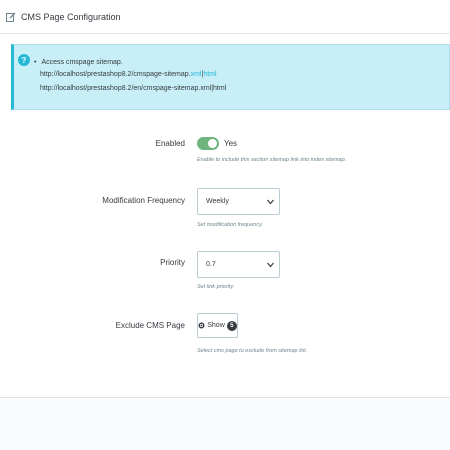  I want to click on count-badge: 5, so click(231, 325).